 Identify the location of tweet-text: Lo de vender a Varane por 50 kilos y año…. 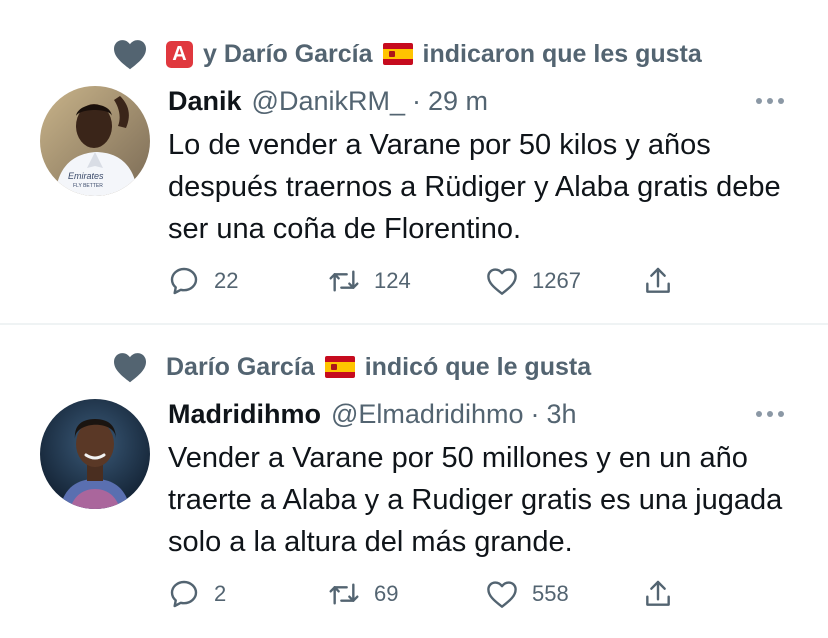
(474, 187).